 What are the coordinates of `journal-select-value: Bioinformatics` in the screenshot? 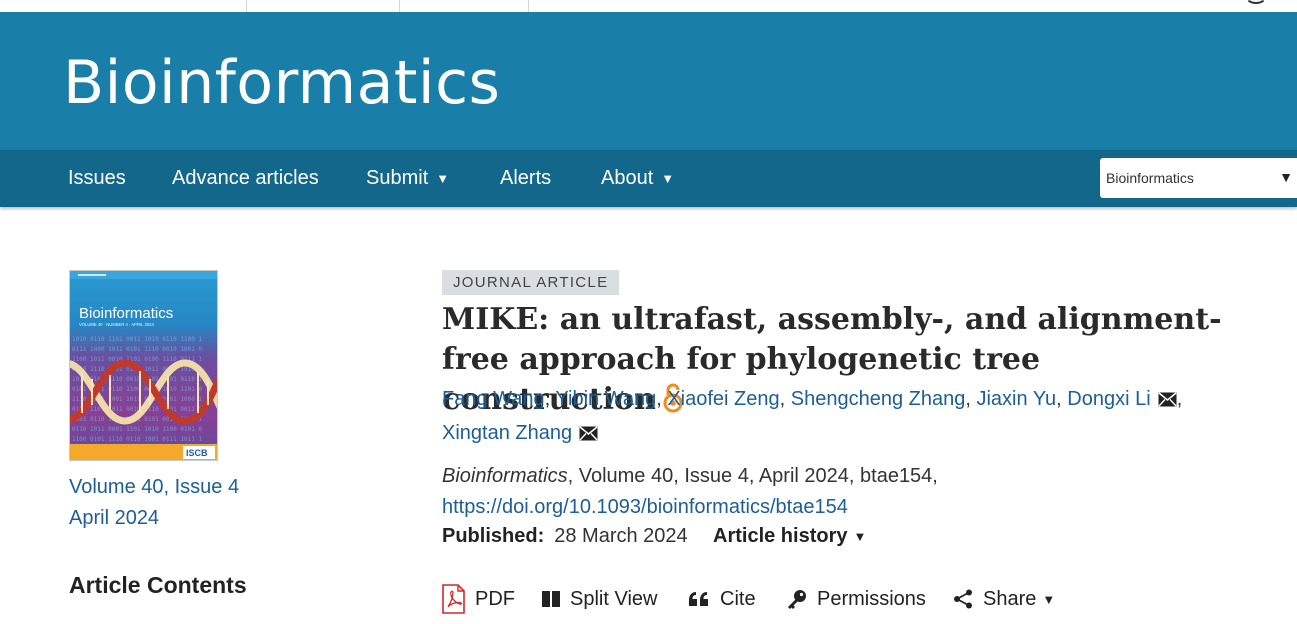 It's located at (1150, 178).